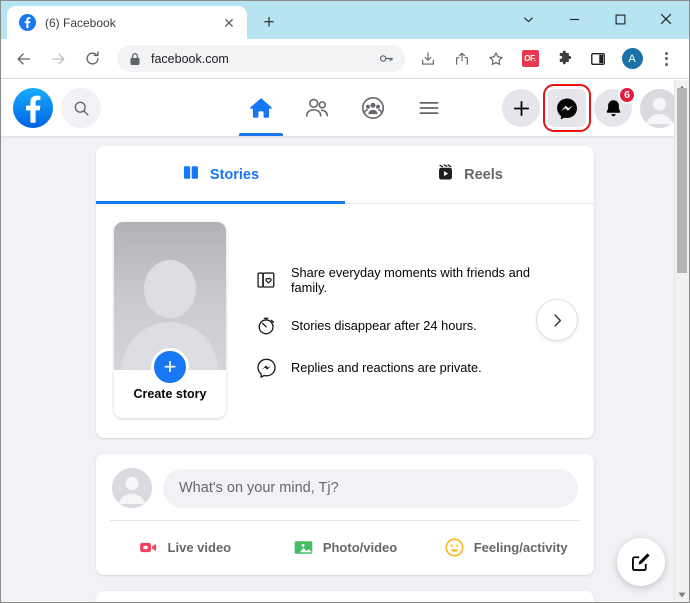 This screenshot has width=690, height=603. What do you see at coordinates (455, 547) in the screenshot?
I see `feeling-activity-icon` at bounding box center [455, 547].